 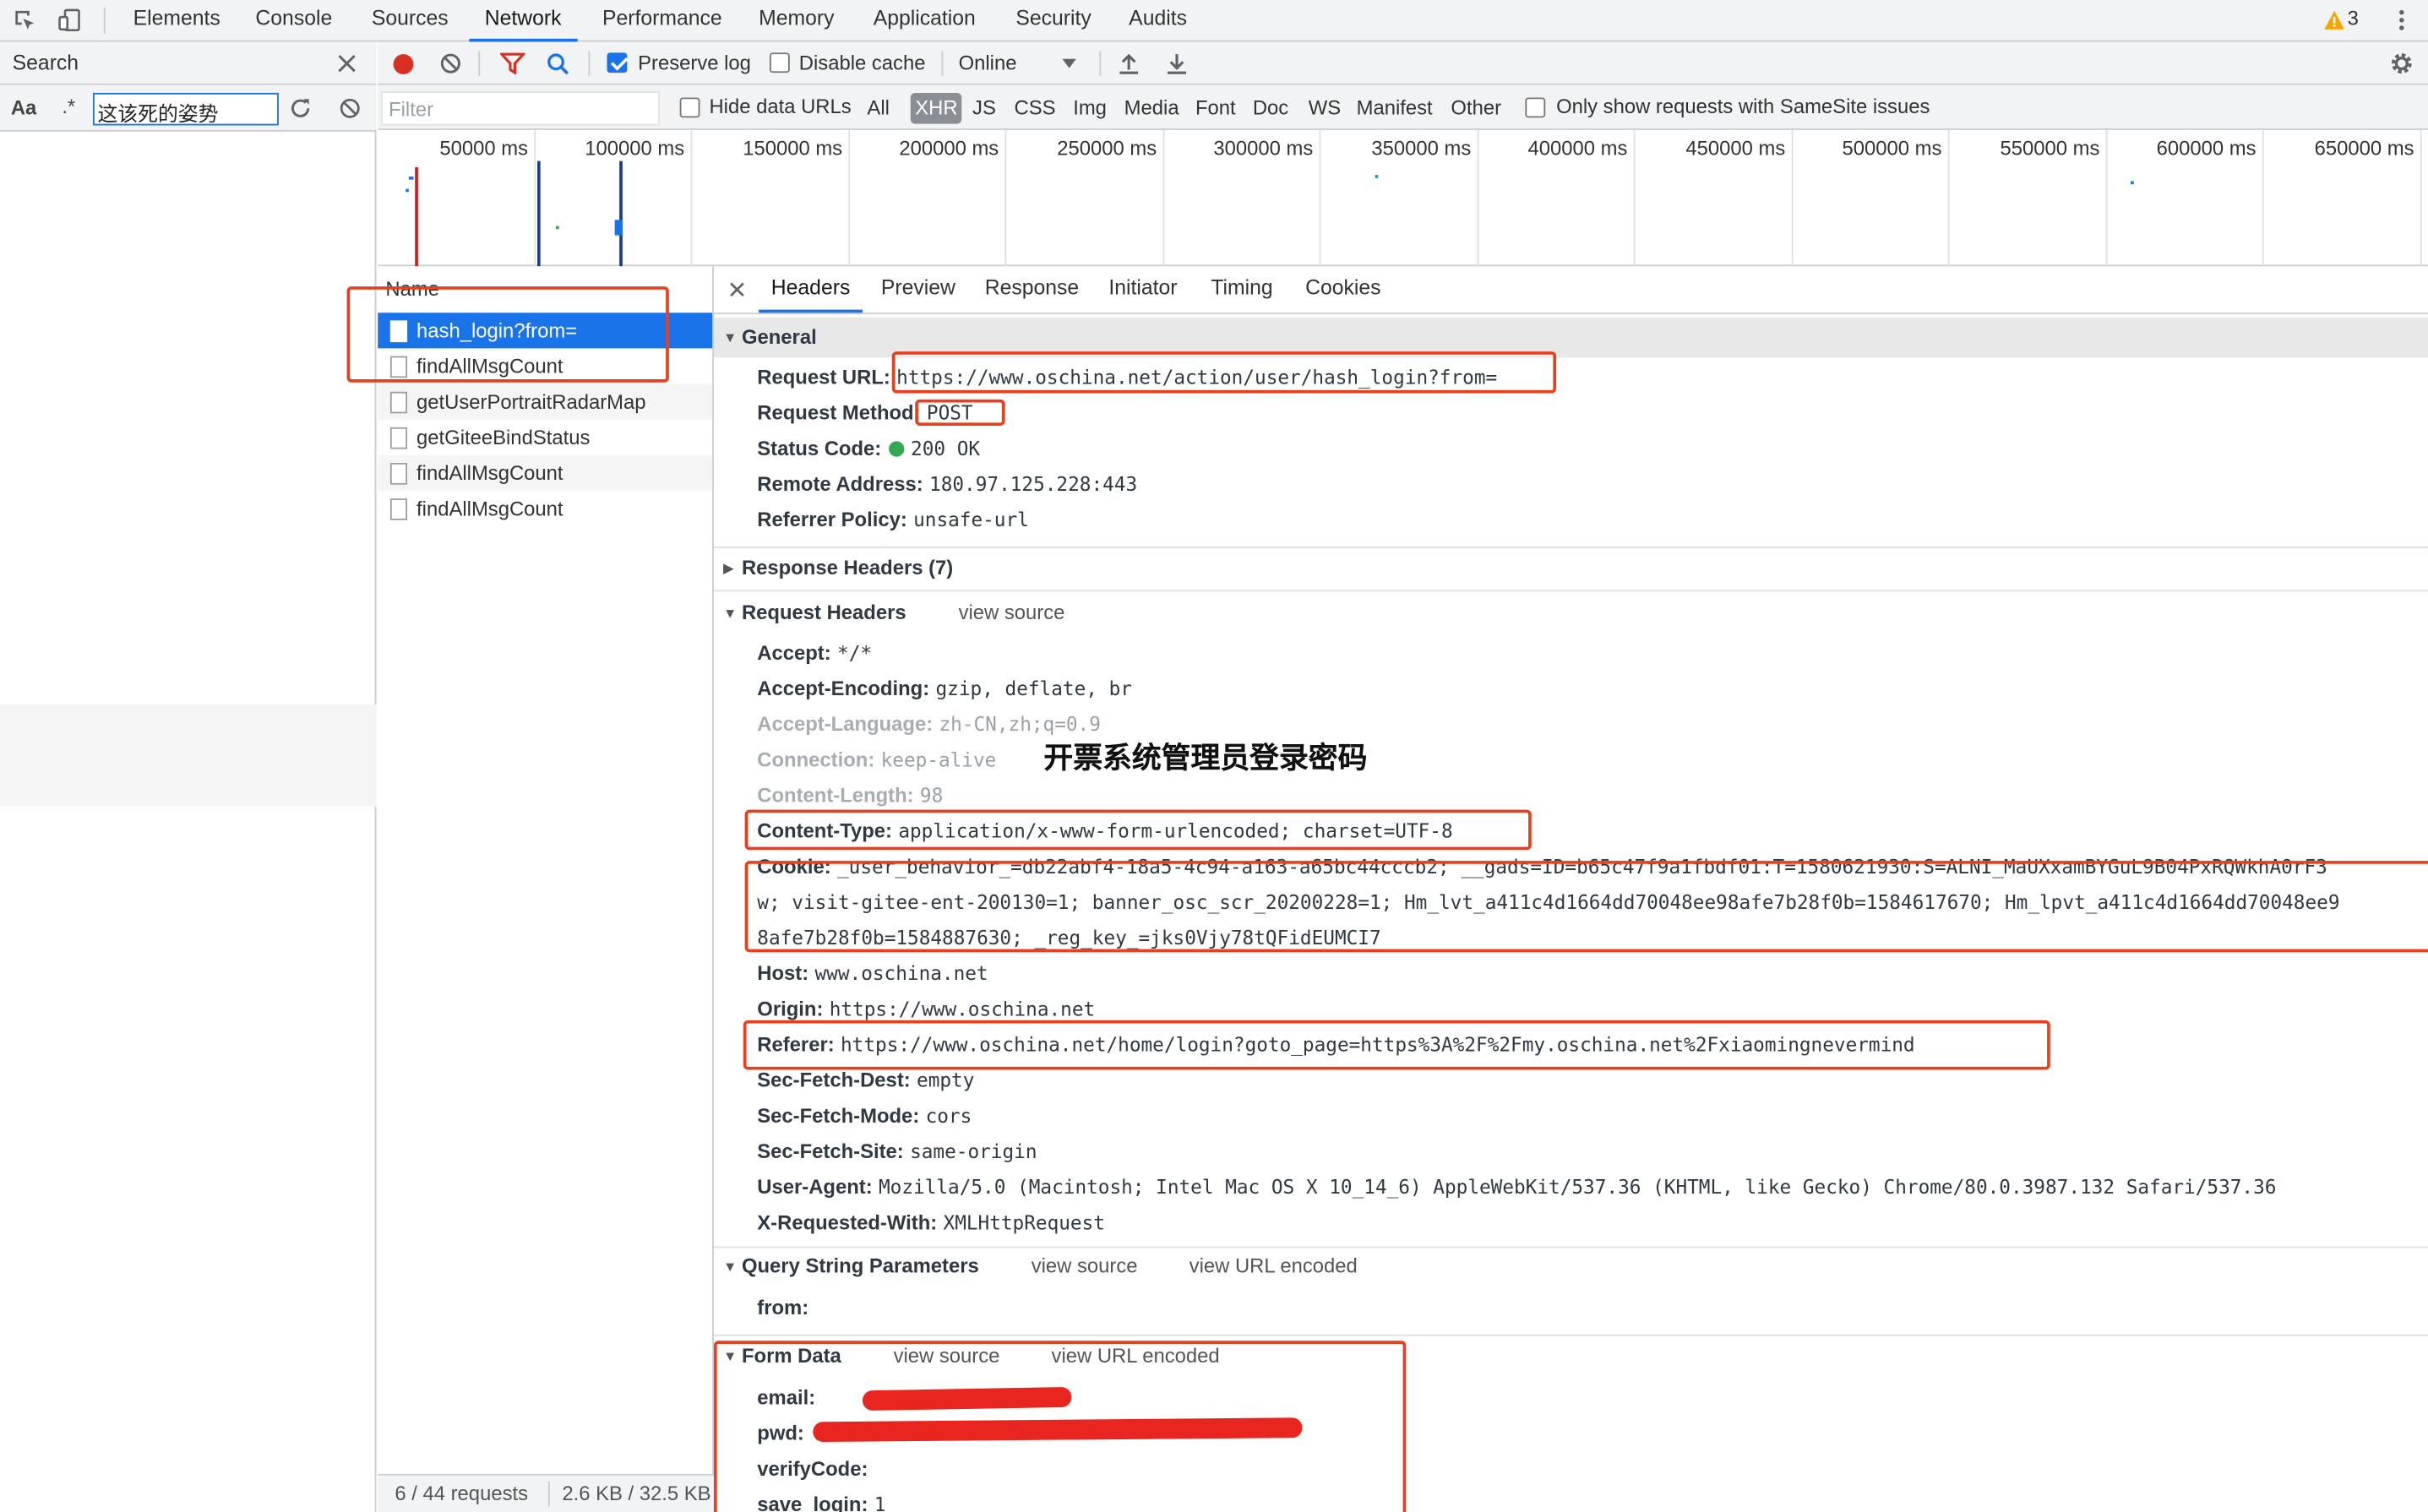 I want to click on device-toolbar-icon, so click(x=69, y=20).